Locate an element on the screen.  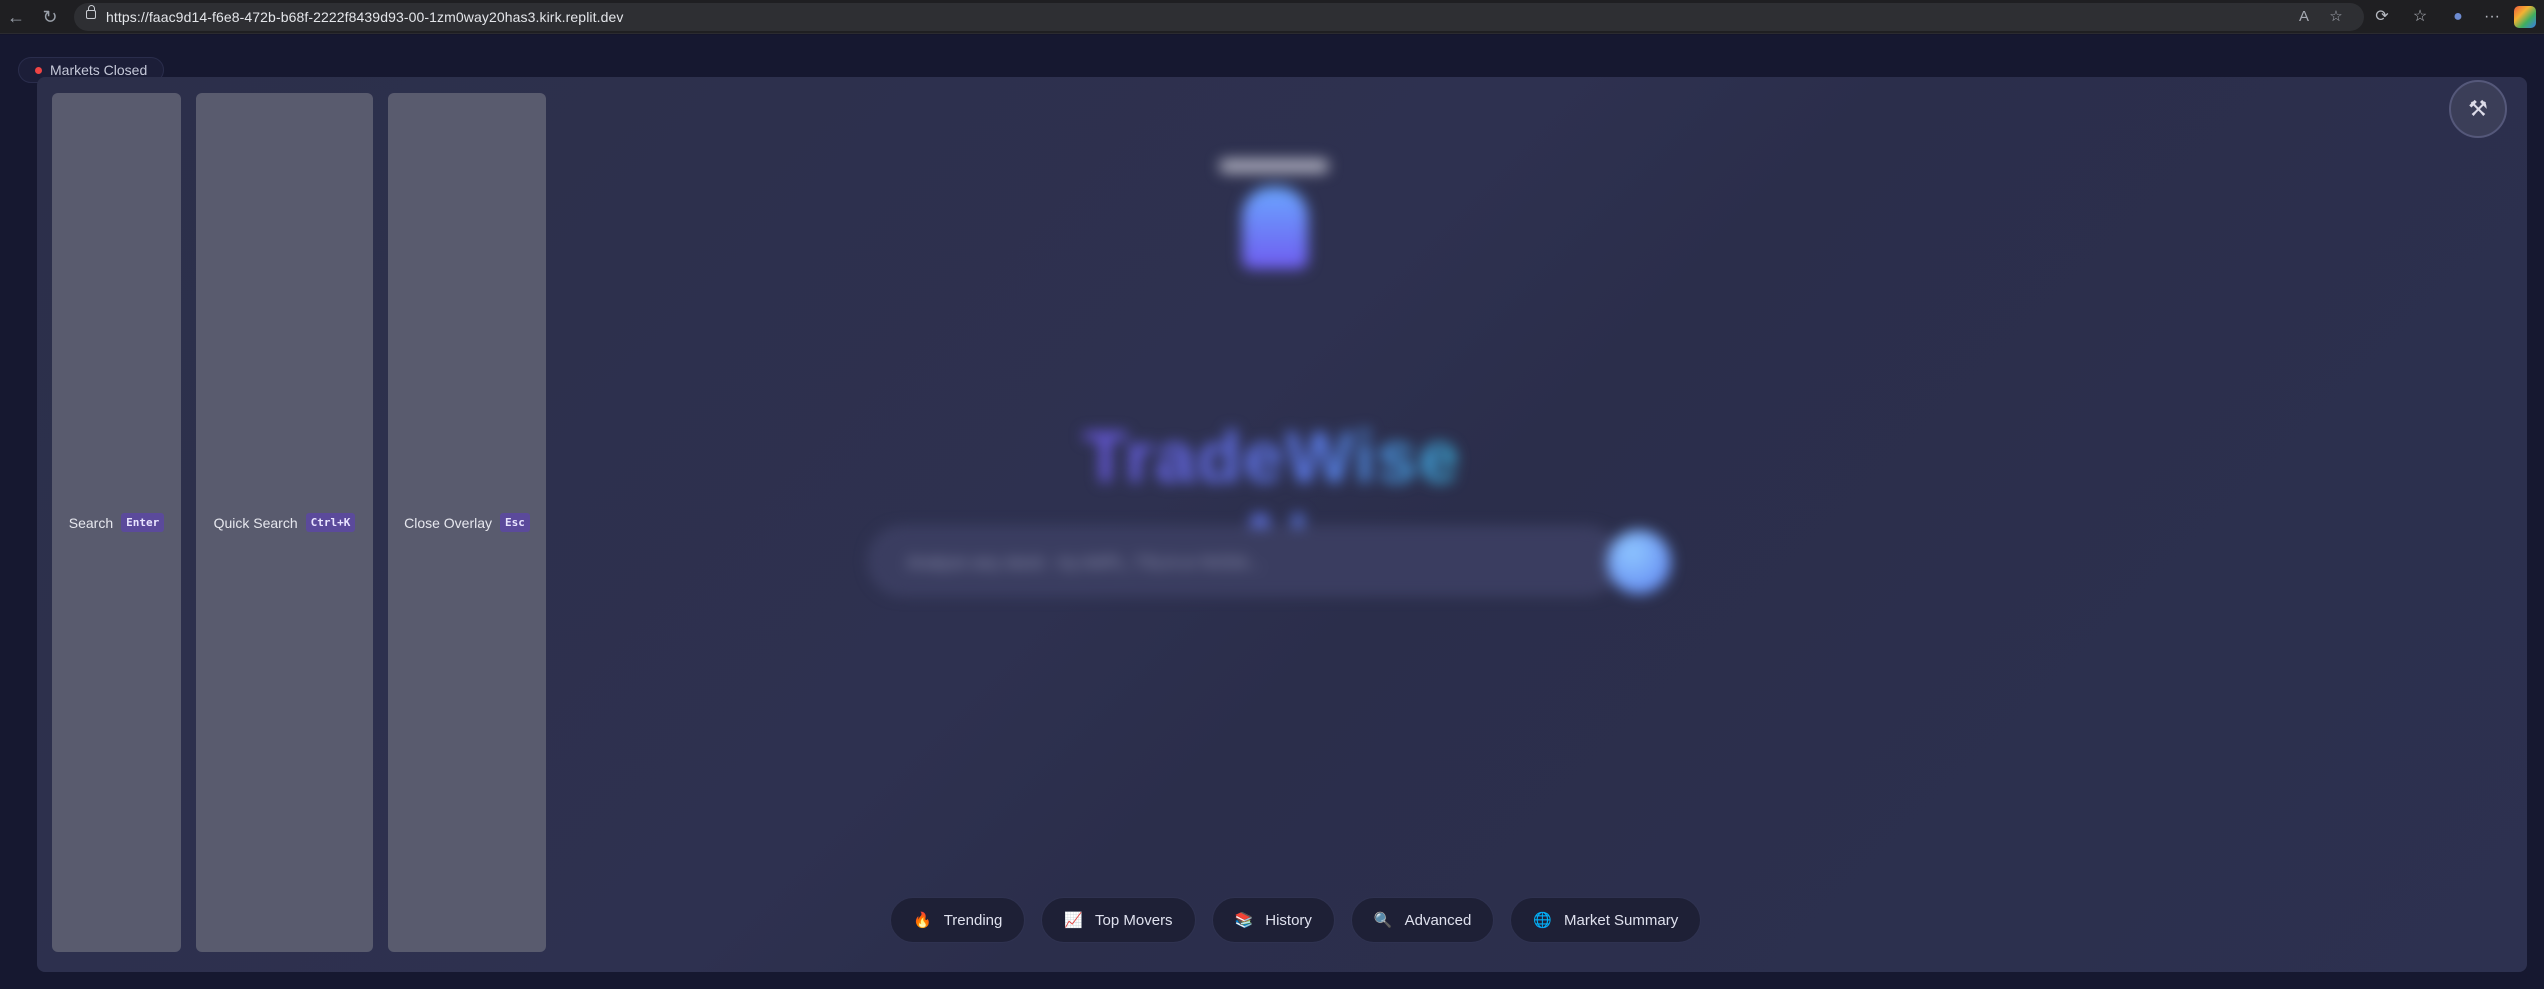
tools-icon: ⚒ is located at coordinates (2478, 108).